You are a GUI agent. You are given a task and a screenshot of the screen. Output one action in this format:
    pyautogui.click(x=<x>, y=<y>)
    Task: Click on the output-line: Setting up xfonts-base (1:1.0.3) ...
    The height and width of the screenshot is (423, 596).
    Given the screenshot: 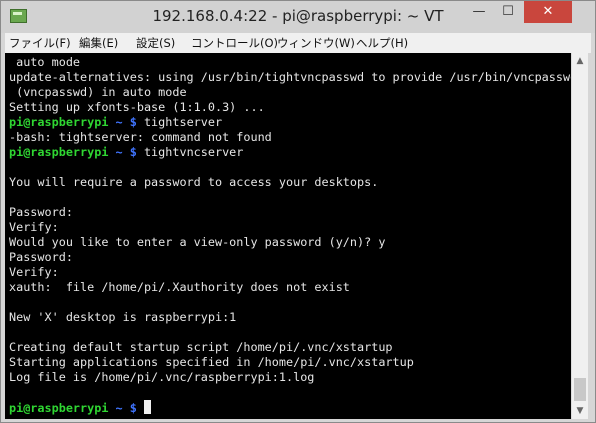 What is the action you would take?
    pyautogui.click(x=137, y=107)
    